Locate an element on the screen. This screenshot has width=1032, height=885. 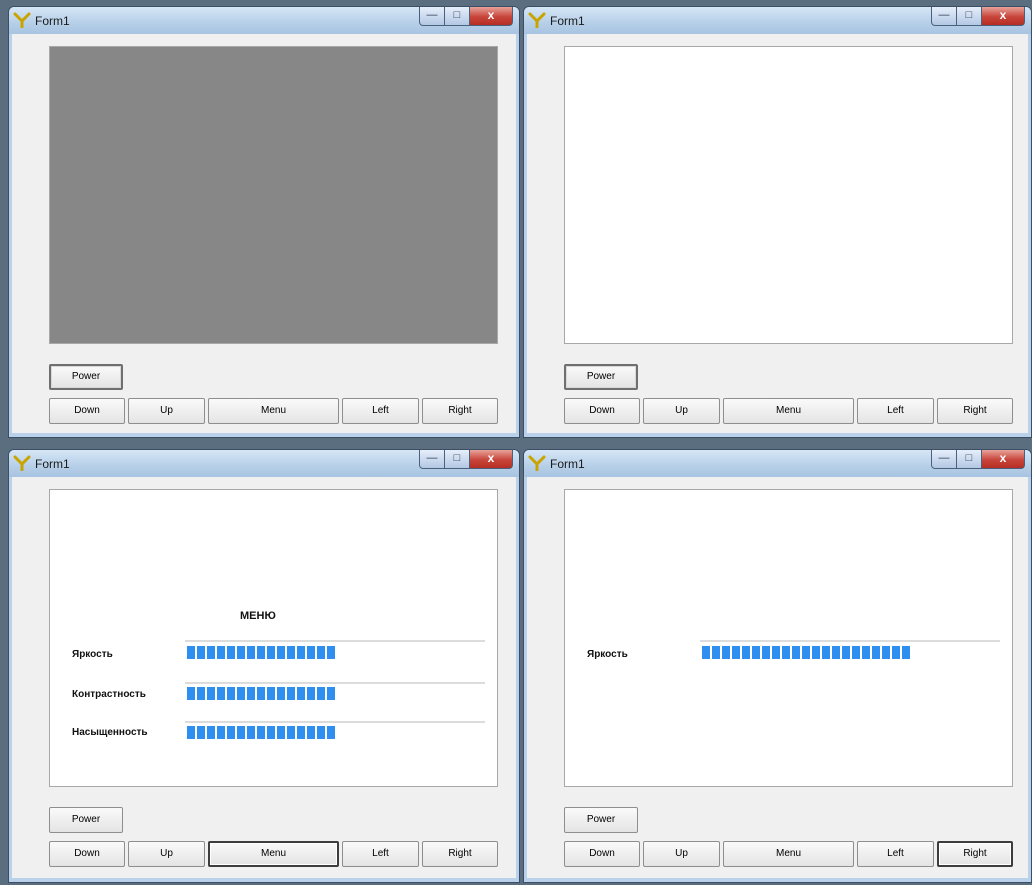
tv-screen: Яркость is located at coordinates (788, 638).